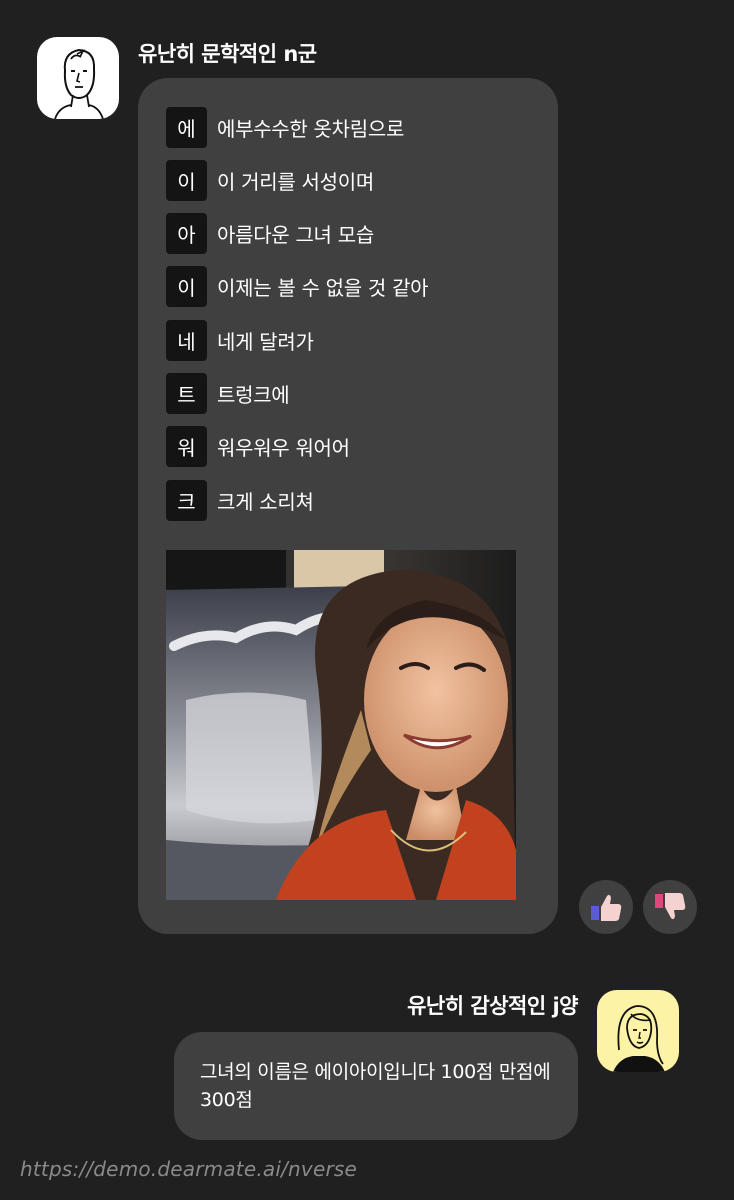  I want to click on acrostic-row: 네 네게 달려가, so click(297, 340).